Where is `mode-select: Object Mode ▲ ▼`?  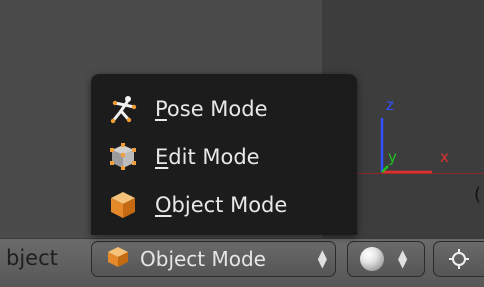 mode-select: Object Mode ▲ ▼ is located at coordinates (213, 259).